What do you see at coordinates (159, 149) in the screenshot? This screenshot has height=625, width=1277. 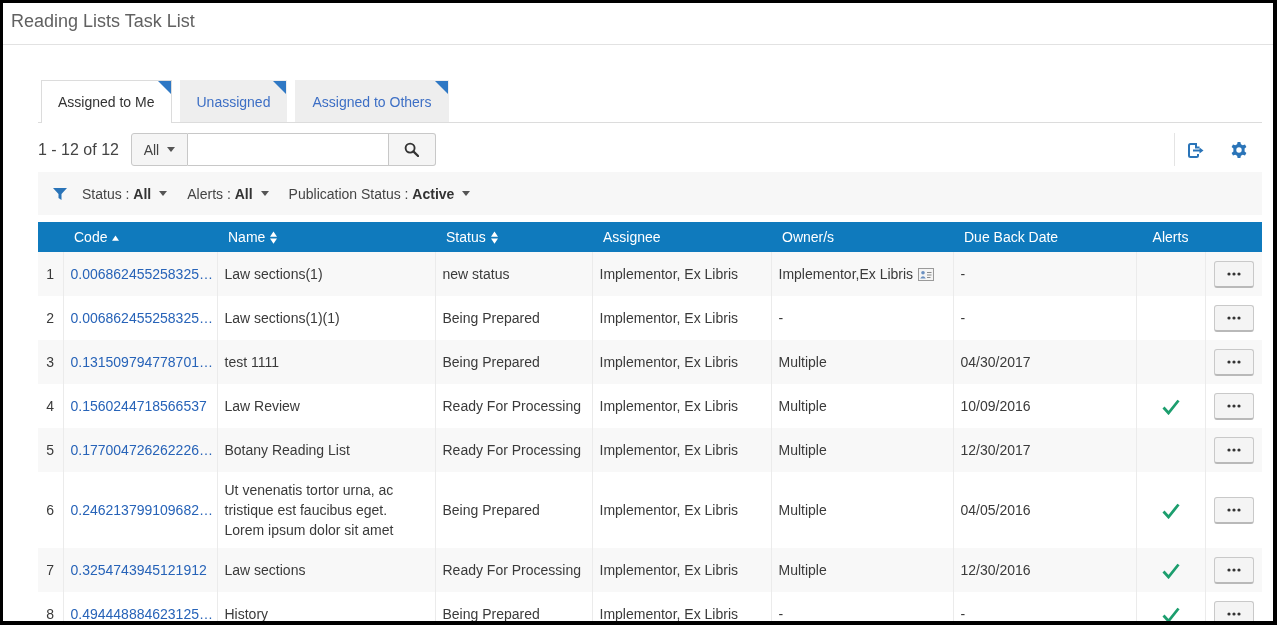 I see `scope-dropdown: All` at bounding box center [159, 149].